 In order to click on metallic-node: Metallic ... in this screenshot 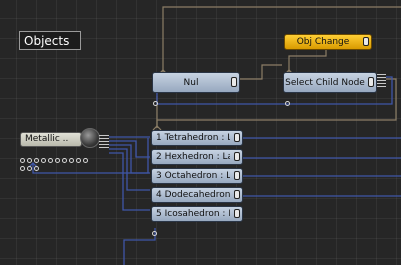, I will do `click(51, 139)`.